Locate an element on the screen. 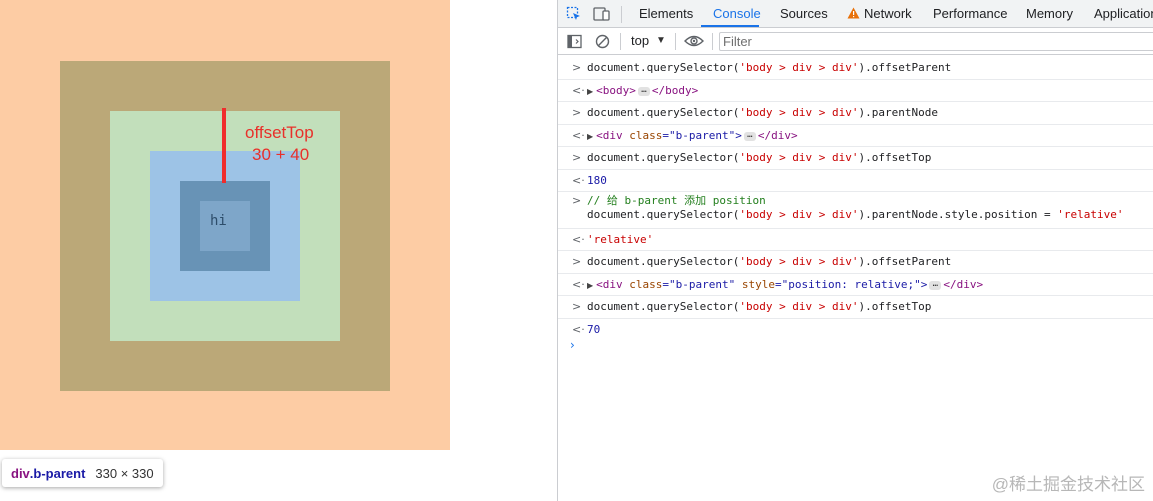 The width and height of the screenshot is (1153, 501). tooltip-tag: div is located at coordinates (20, 473).